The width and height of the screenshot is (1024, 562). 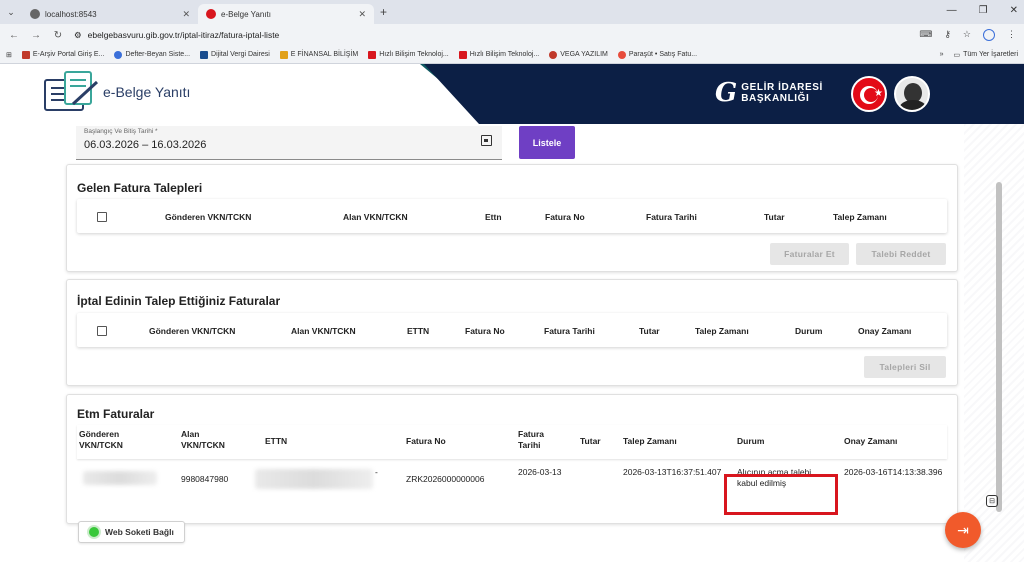 I want to click on password-key-icon: ⚷, so click(x=947, y=35).